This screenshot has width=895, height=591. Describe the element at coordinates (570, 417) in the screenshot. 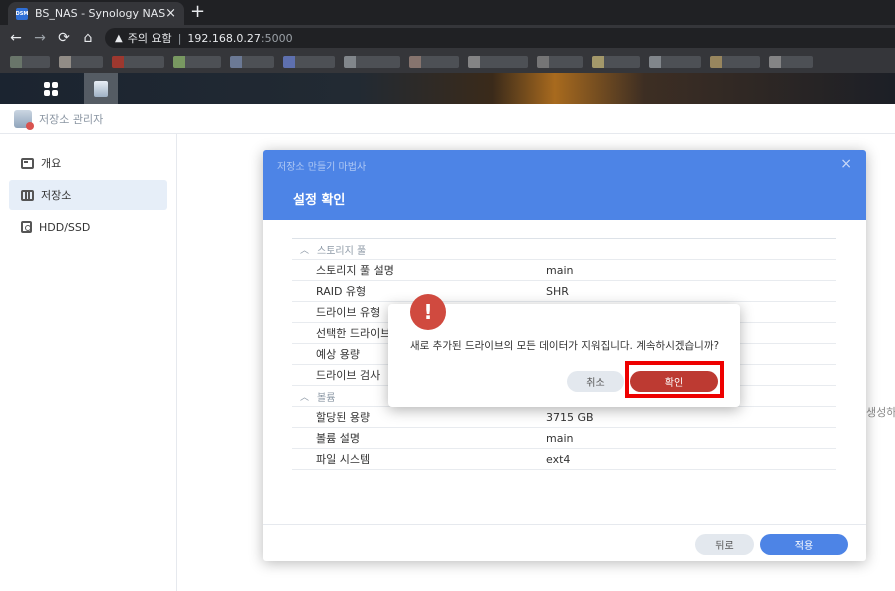

I see `row-value: 3715 GB` at that location.